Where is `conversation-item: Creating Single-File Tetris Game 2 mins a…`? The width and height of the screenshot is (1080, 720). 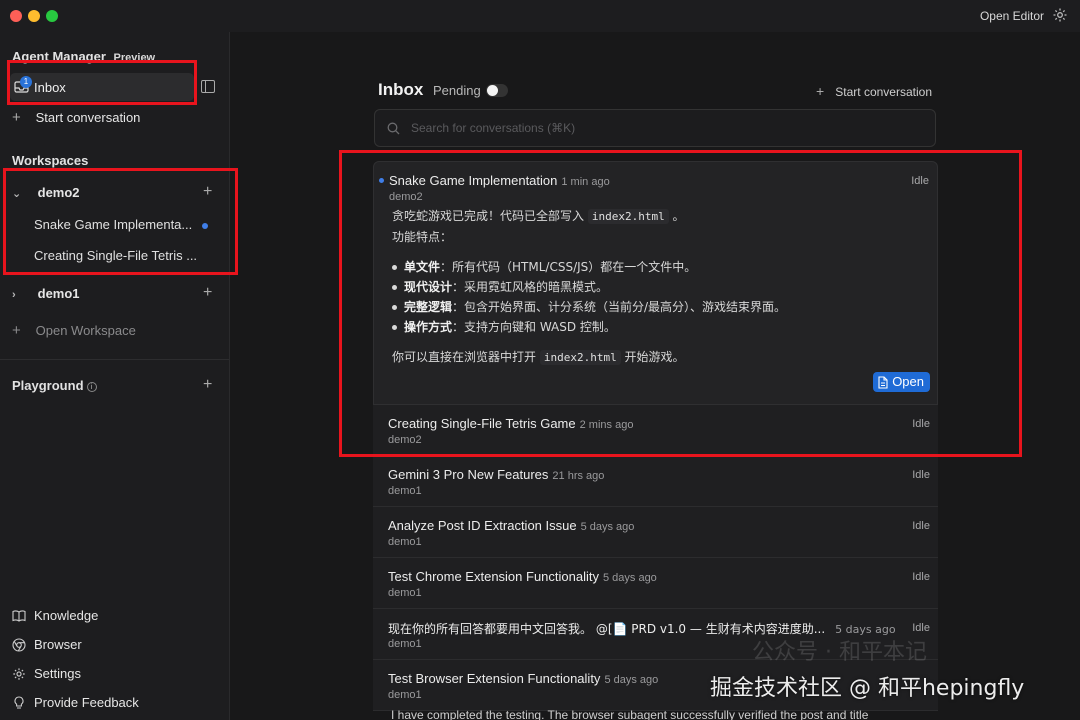 conversation-item: Creating Single-File Tetris Game 2 mins a… is located at coordinates (655, 430).